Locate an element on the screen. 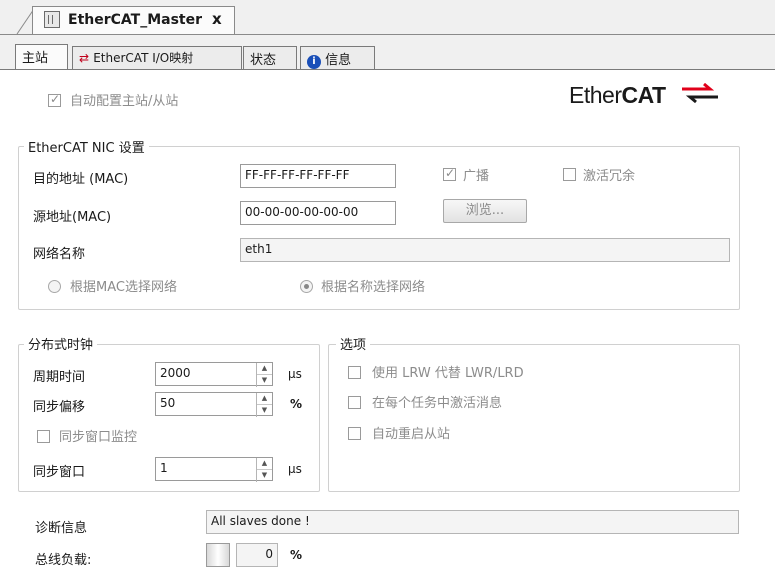 The height and width of the screenshot is (576, 775). auto-config-label: 自动配置主站/从站 is located at coordinates (124, 101).